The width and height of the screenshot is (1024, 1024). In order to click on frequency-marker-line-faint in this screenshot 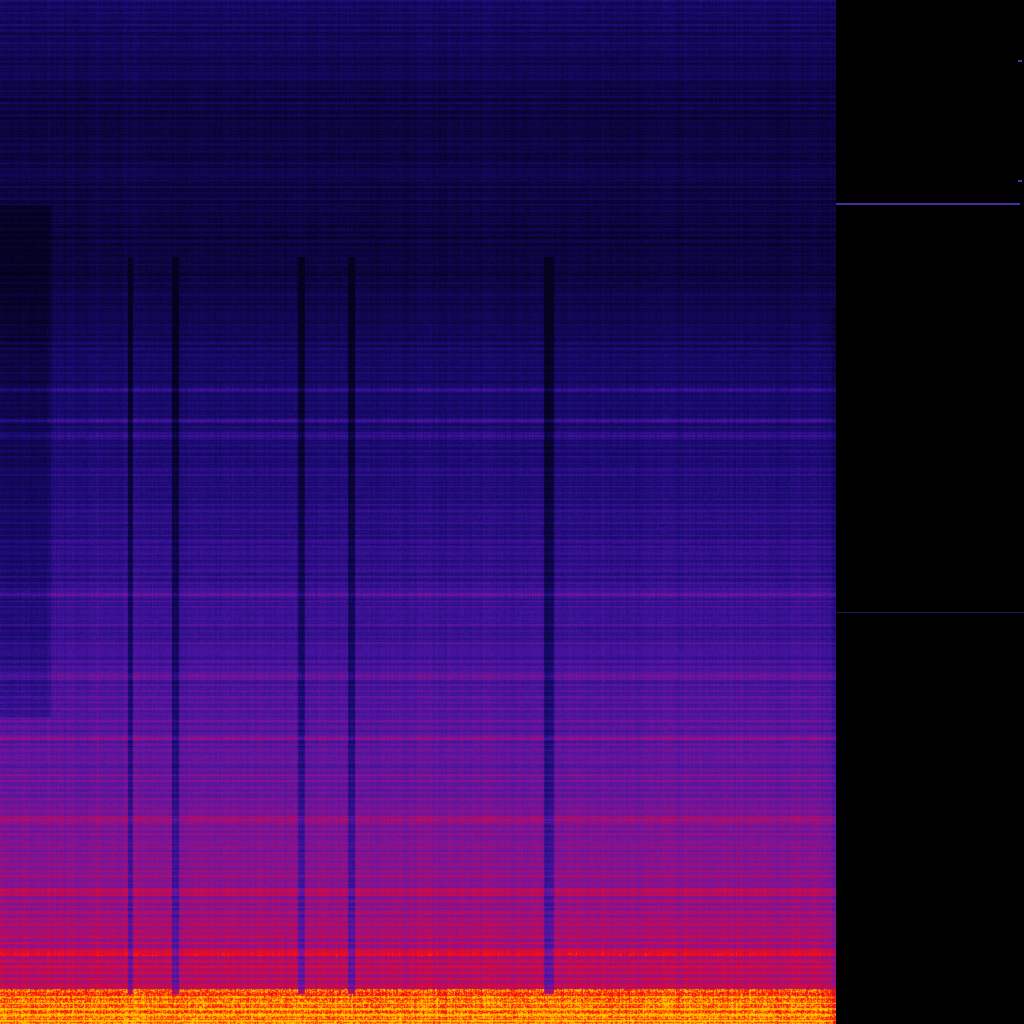, I will do `click(930, 612)`.